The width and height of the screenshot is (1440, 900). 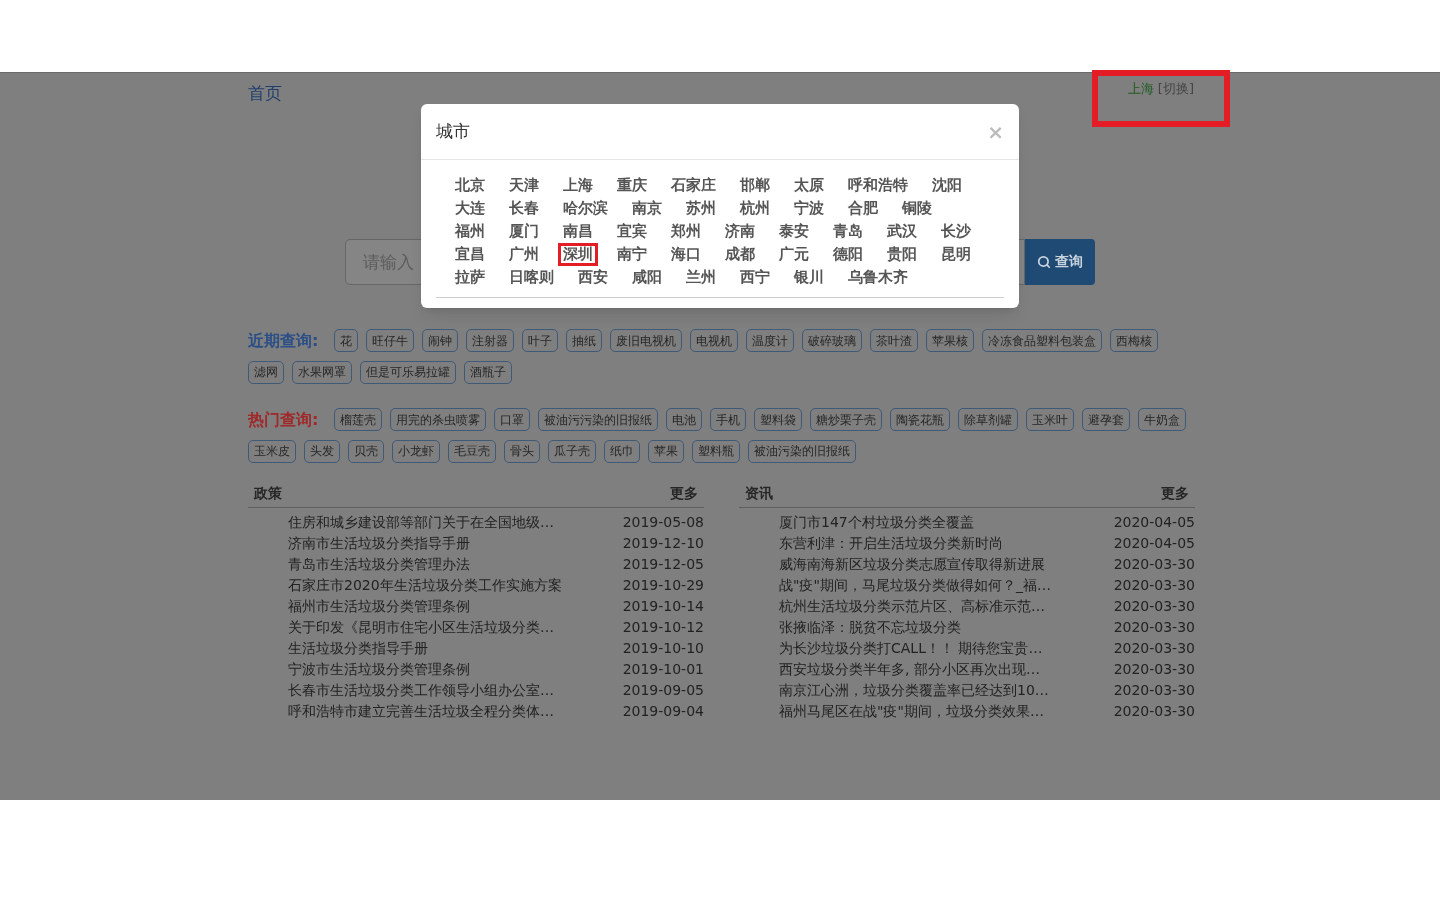 I want to click on city-option: 苏州, so click(x=701, y=208).